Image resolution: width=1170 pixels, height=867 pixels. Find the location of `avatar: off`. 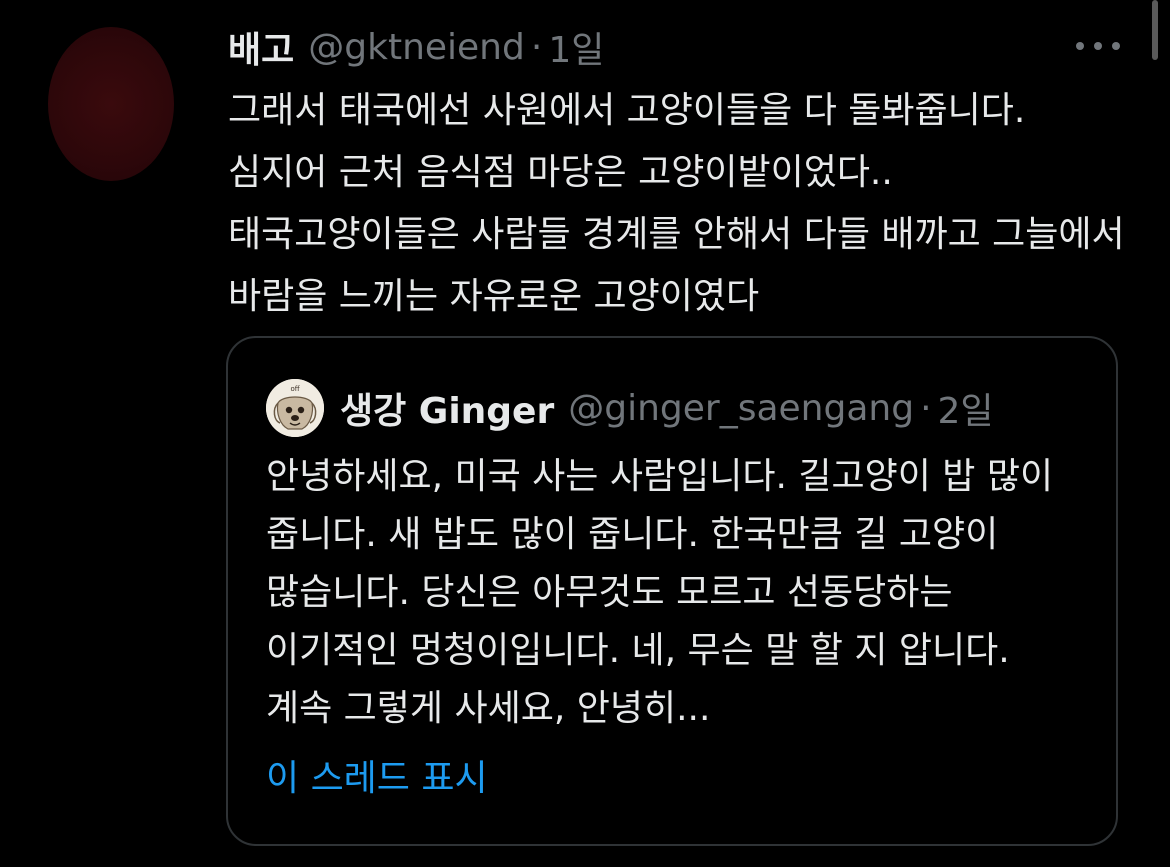

avatar: off is located at coordinates (295, 408).